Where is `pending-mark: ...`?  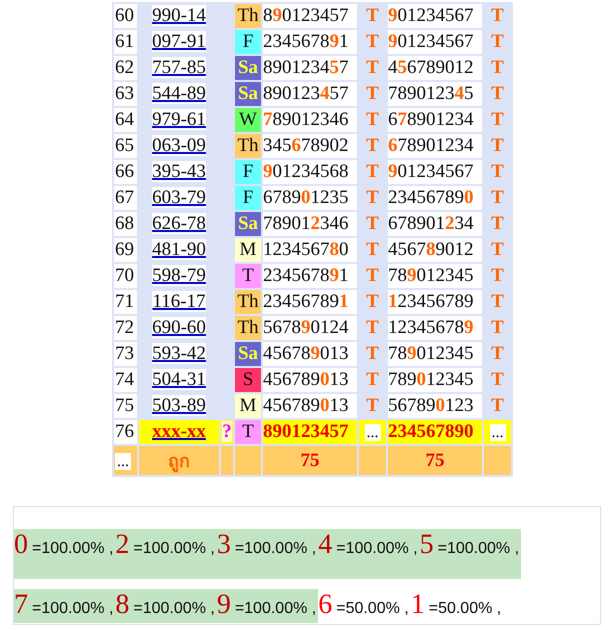
pending-mark: ... is located at coordinates (372, 432).